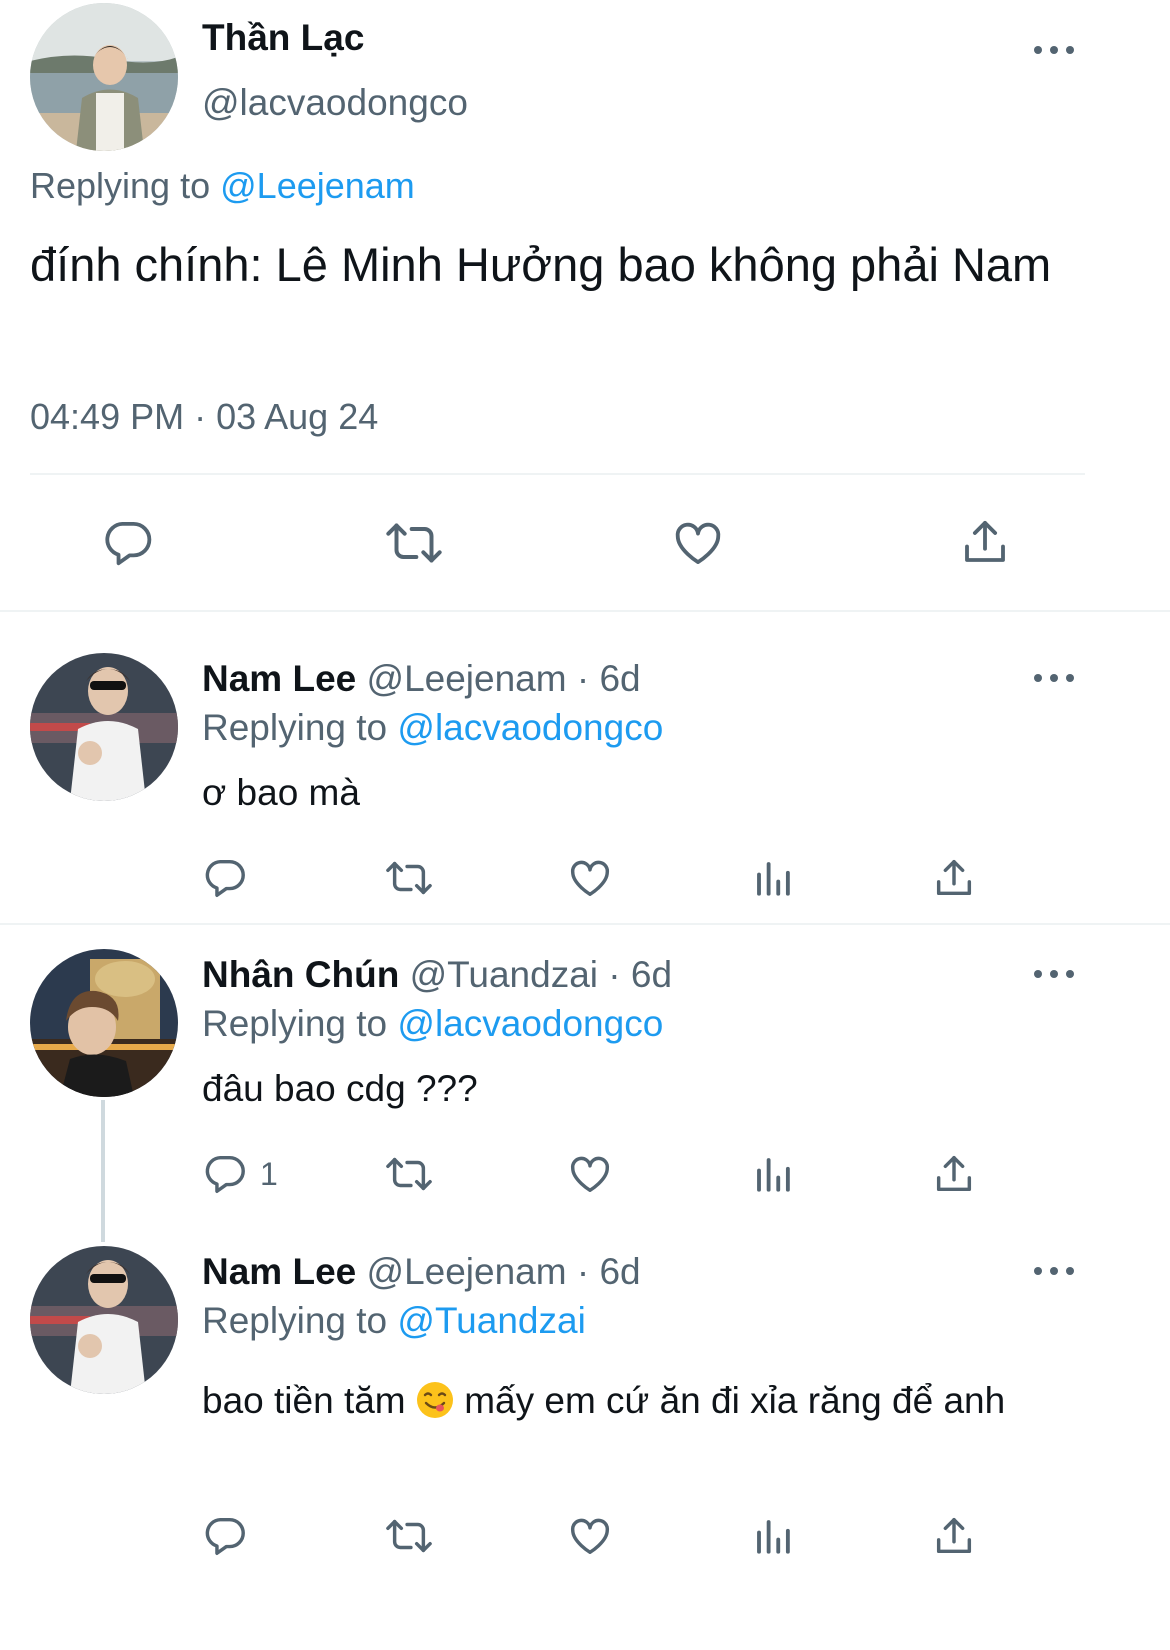  I want to click on main-tweet-replying-line: Replying to @Leejenam, so click(222, 186).